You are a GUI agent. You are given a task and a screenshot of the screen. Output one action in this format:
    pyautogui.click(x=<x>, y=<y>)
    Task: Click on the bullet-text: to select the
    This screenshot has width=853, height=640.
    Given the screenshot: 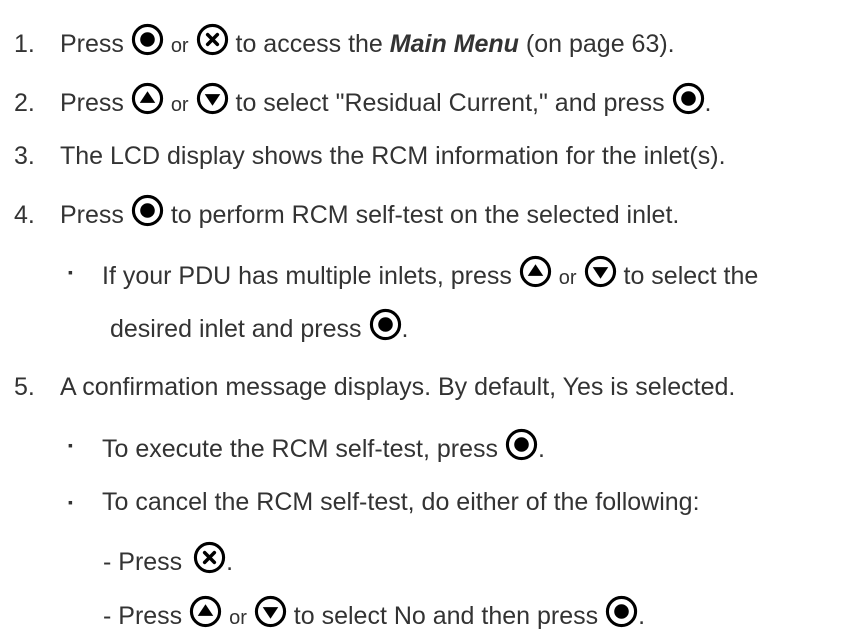 What is the action you would take?
    pyautogui.click(x=691, y=276)
    